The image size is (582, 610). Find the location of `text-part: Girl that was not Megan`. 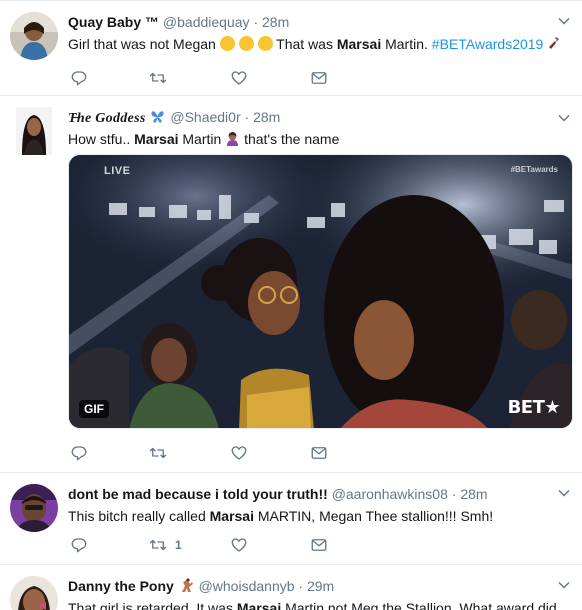

text-part: Girl that was not Megan is located at coordinates (144, 44).